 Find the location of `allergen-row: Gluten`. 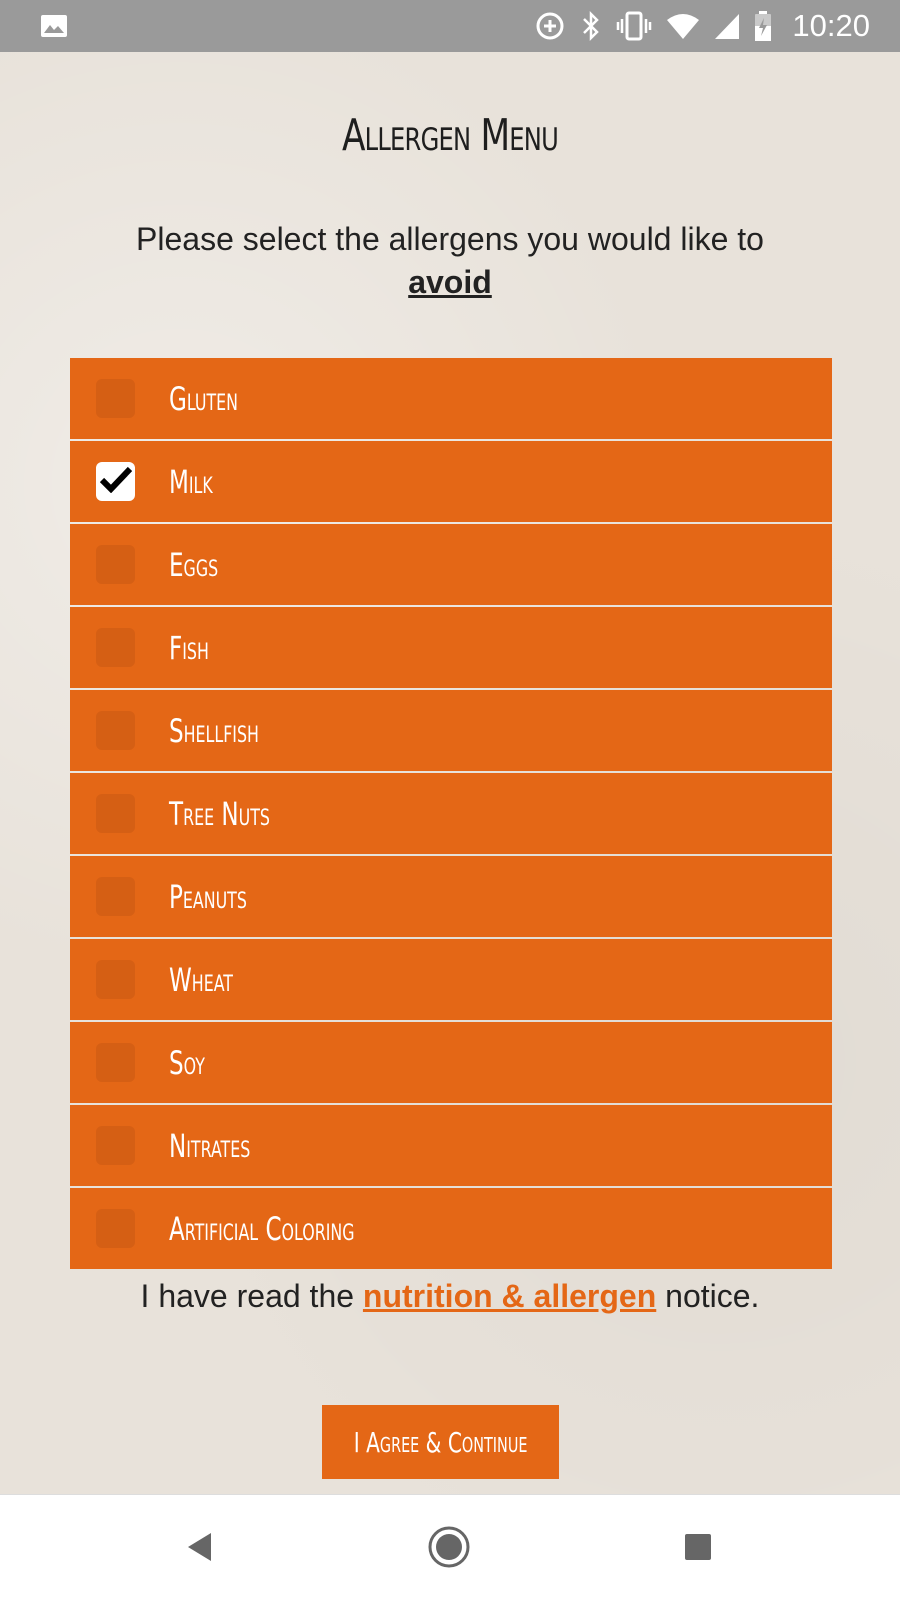

allergen-row: Gluten is located at coordinates (451, 398).